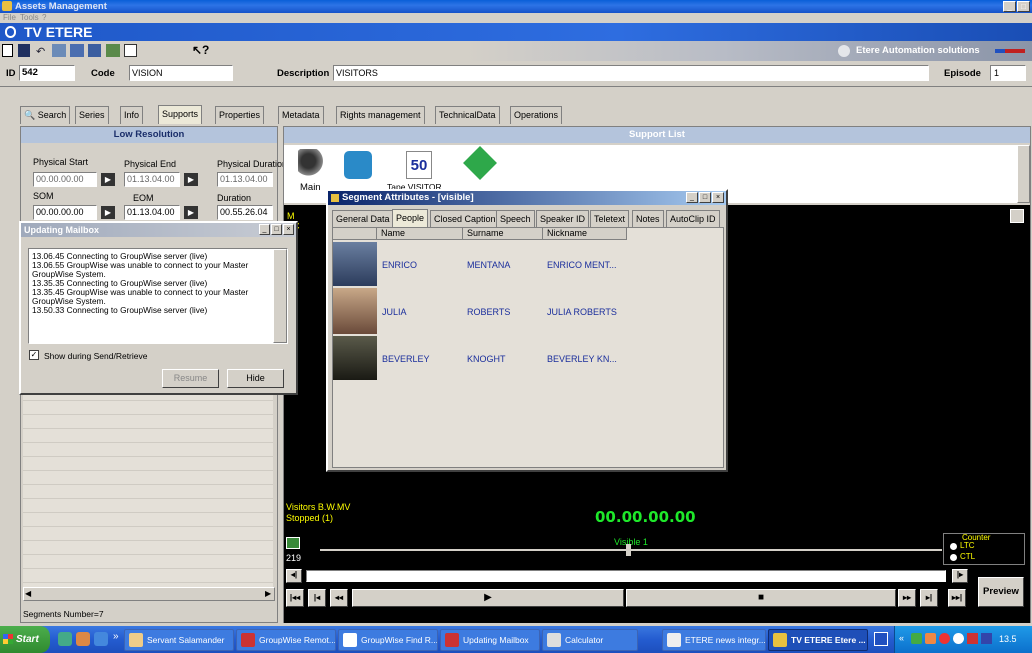 The image size is (1032, 653). What do you see at coordinates (1017, 216) in the screenshot?
I see `copy-window-icon` at bounding box center [1017, 216].